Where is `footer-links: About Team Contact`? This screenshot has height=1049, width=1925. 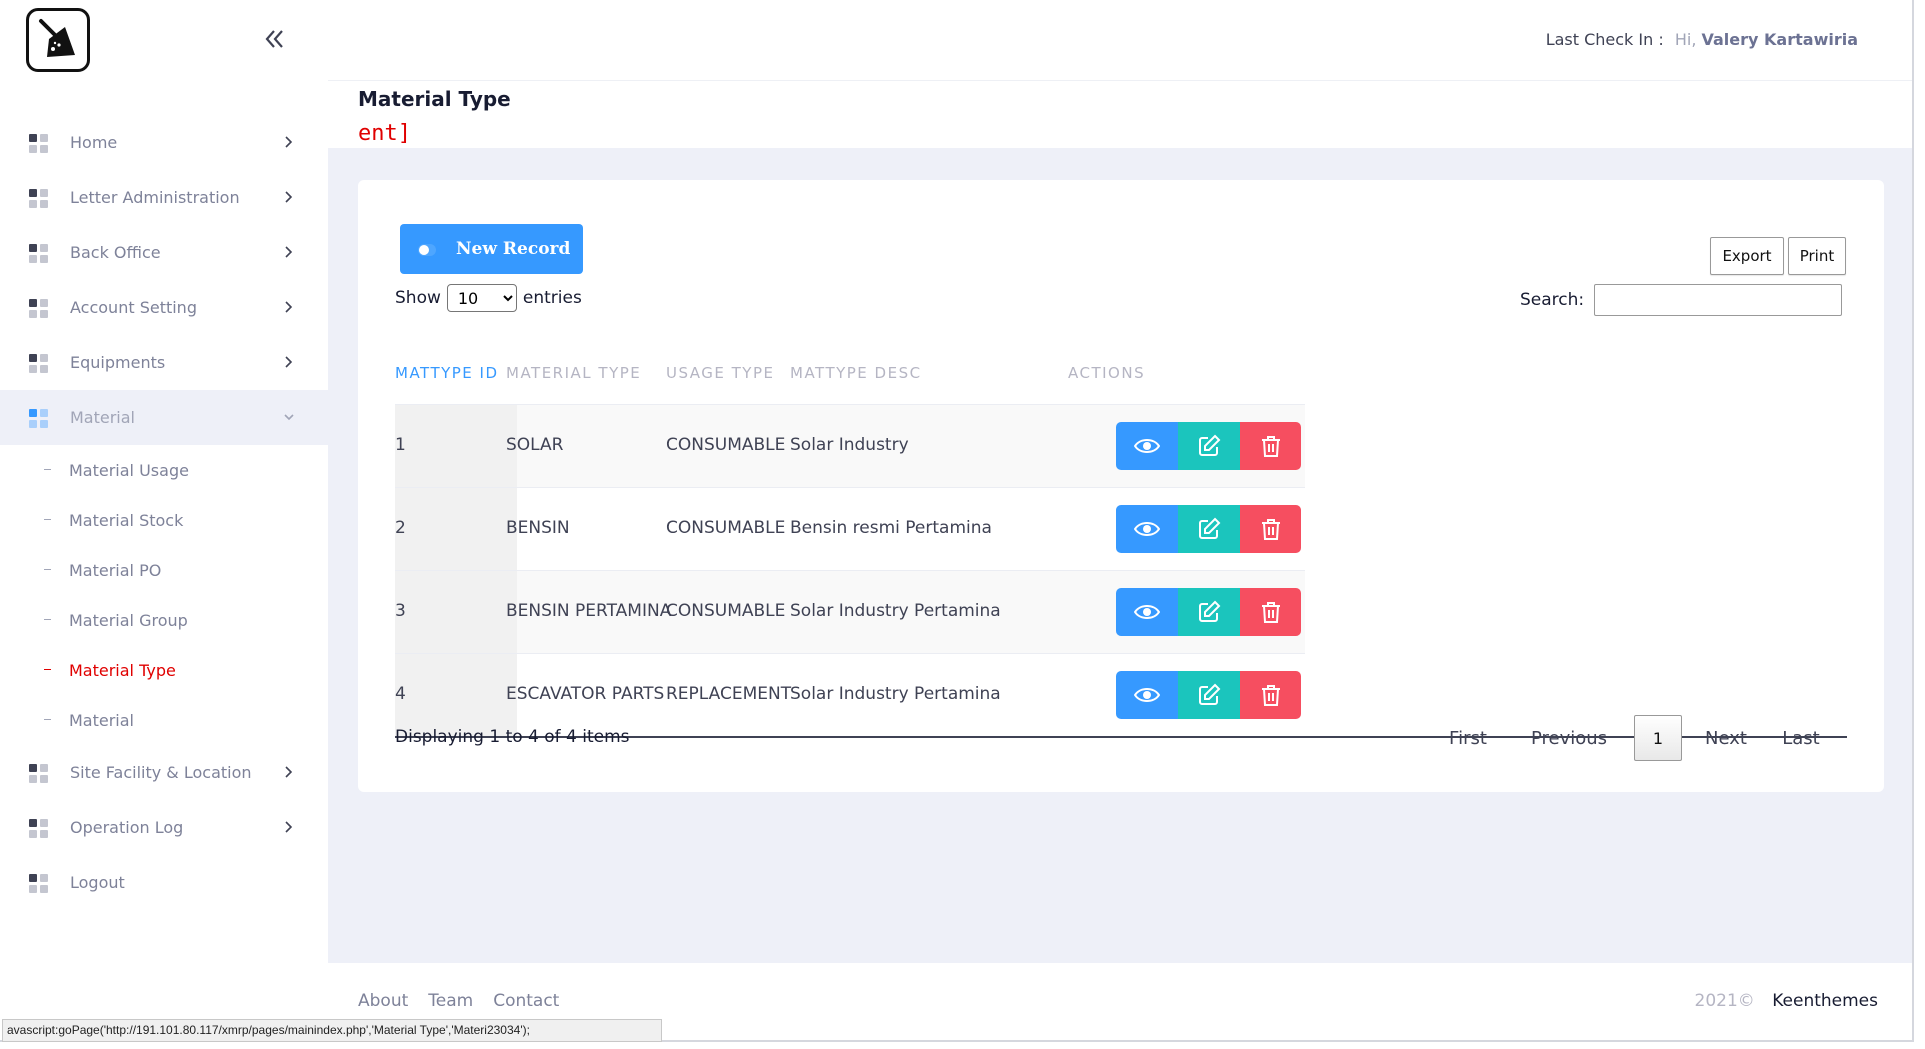 footer-links: About Team Contact is located at coordinates (458, 1001).